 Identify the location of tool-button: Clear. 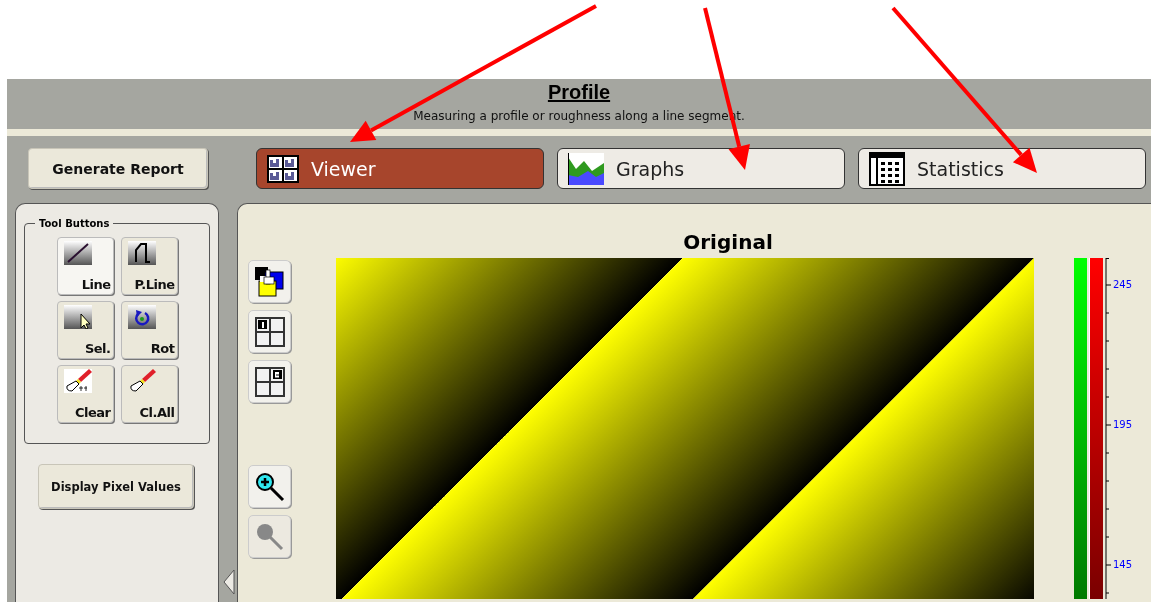
(85, 394).